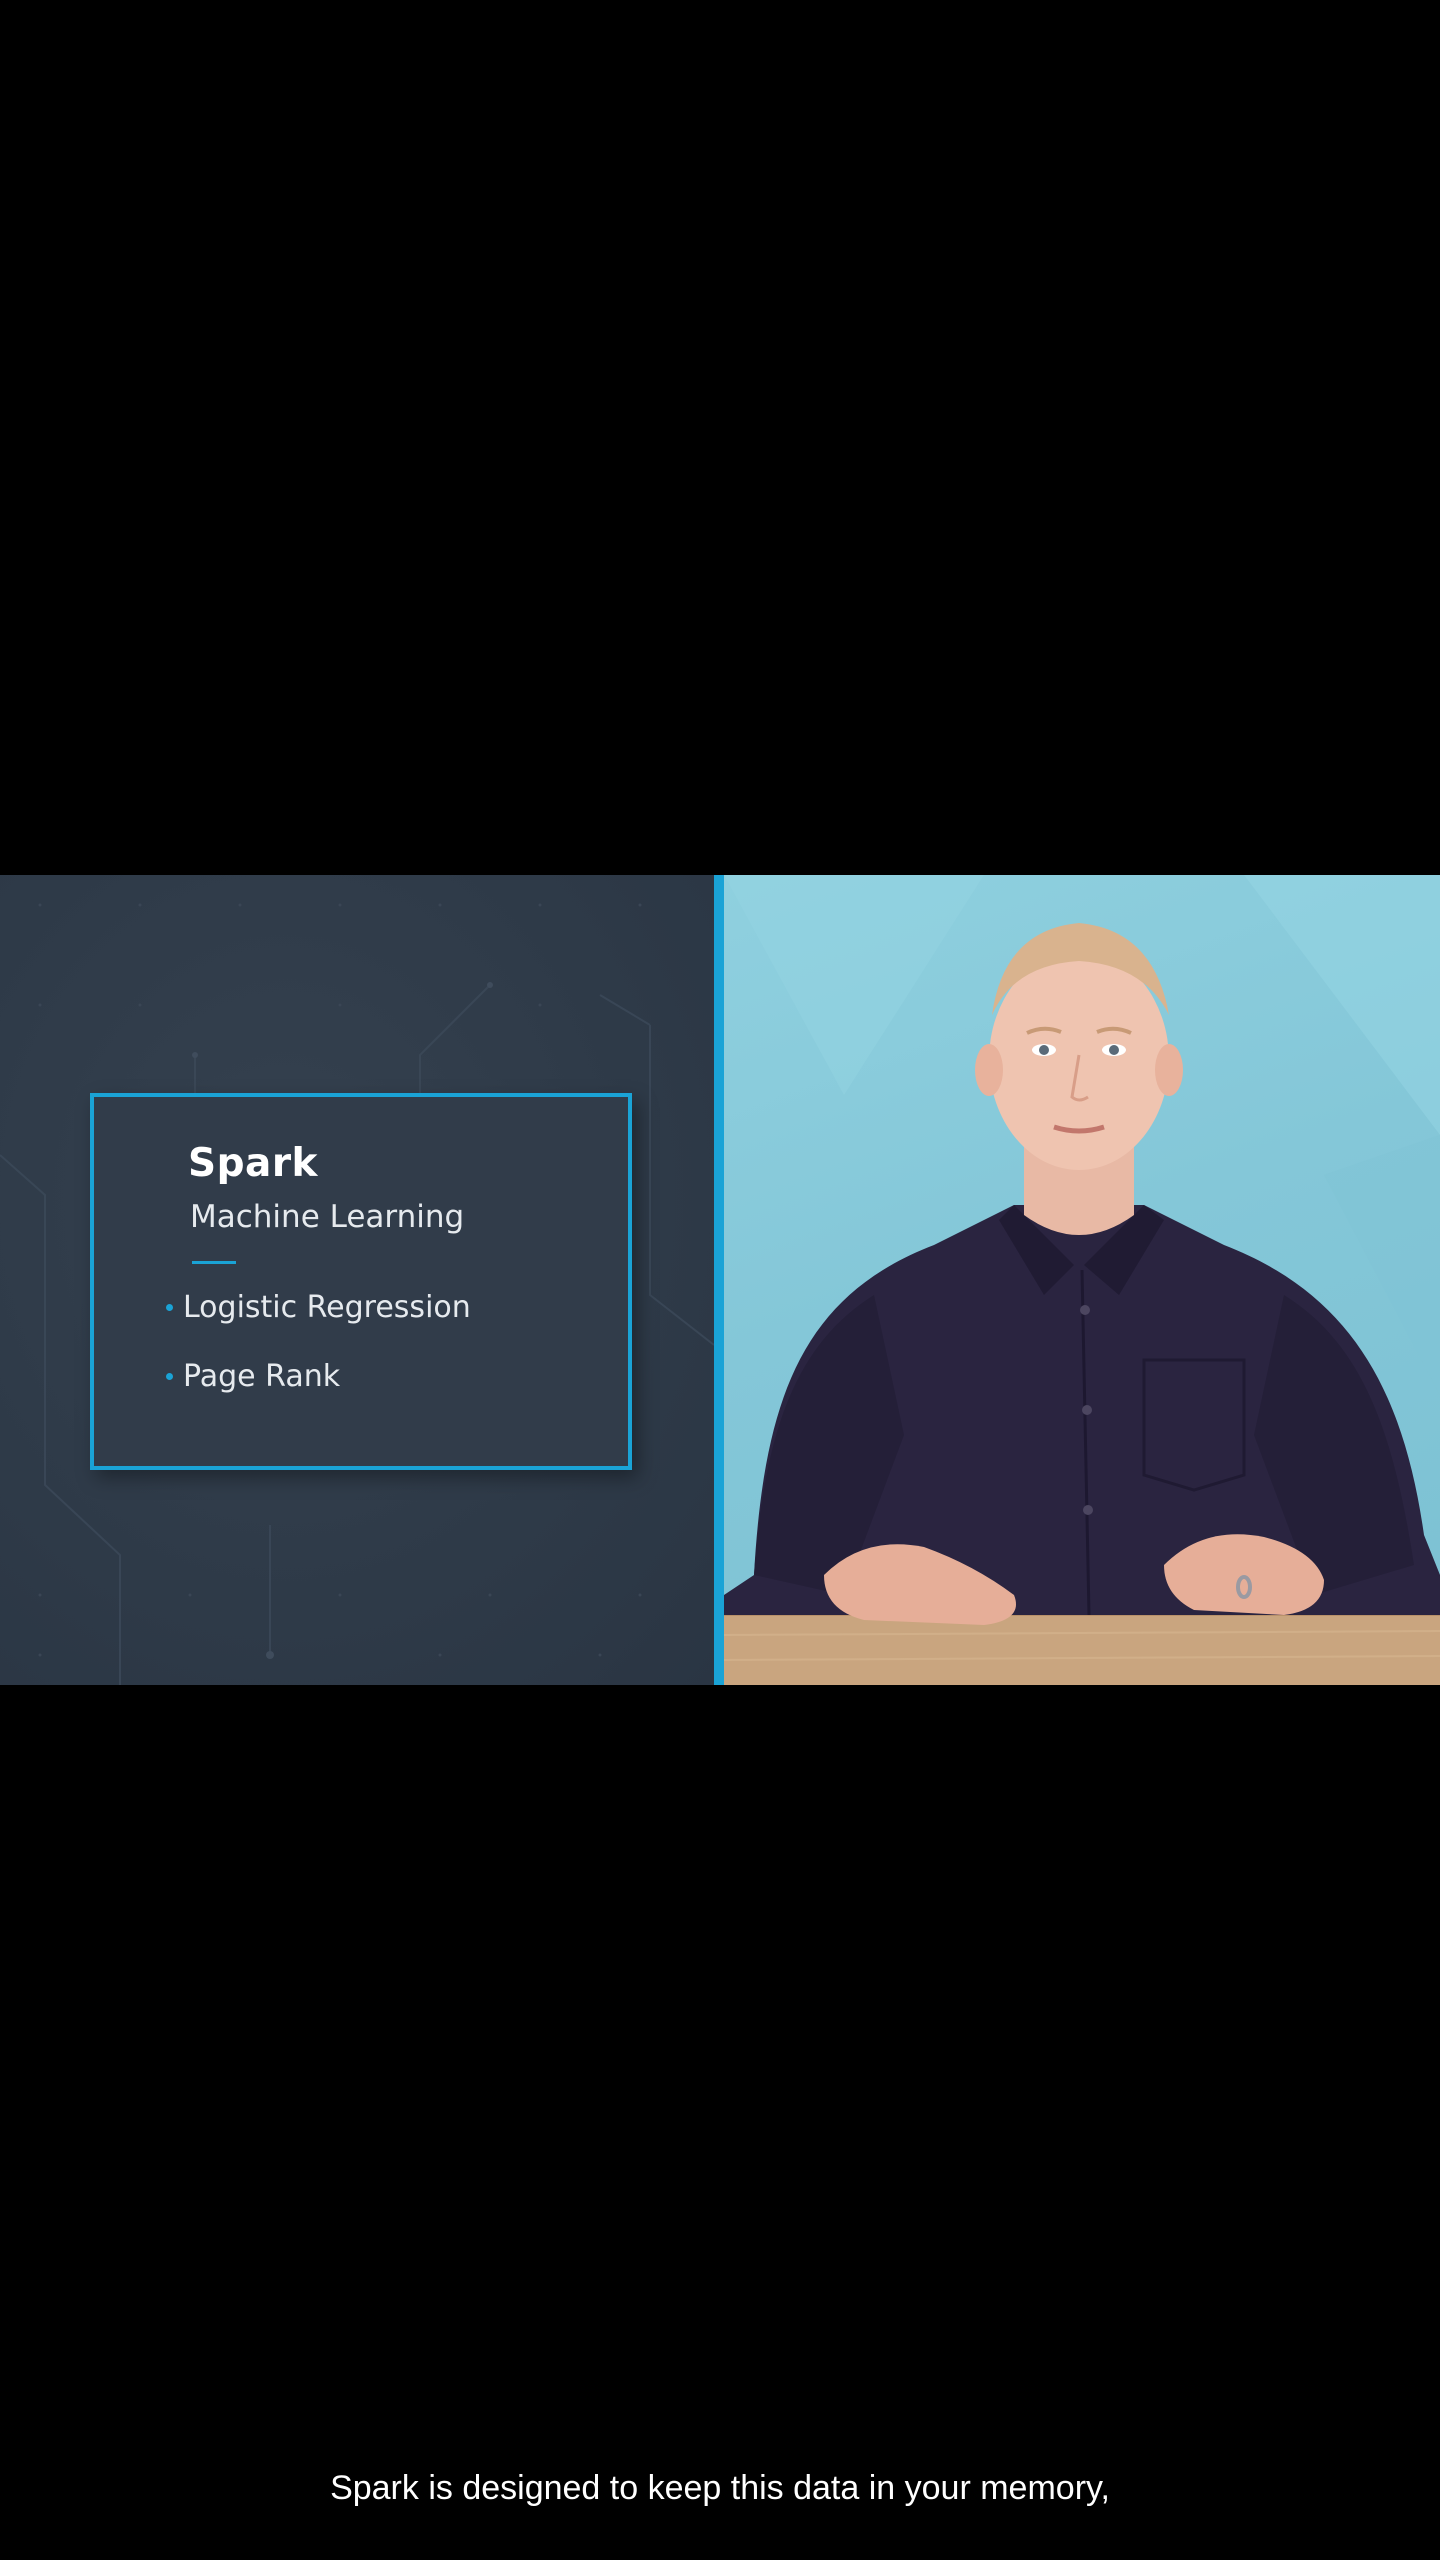  I want to click on bullet-item-page-rank: Page Rank, so click(253, 1376).